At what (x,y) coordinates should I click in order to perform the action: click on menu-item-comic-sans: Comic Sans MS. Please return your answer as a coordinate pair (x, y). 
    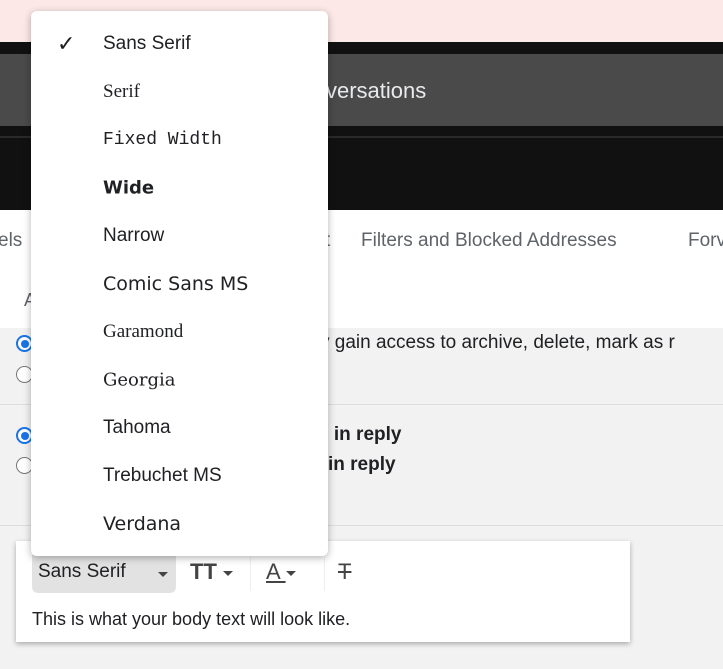
    Looking at the image, I should click on (179, 284).